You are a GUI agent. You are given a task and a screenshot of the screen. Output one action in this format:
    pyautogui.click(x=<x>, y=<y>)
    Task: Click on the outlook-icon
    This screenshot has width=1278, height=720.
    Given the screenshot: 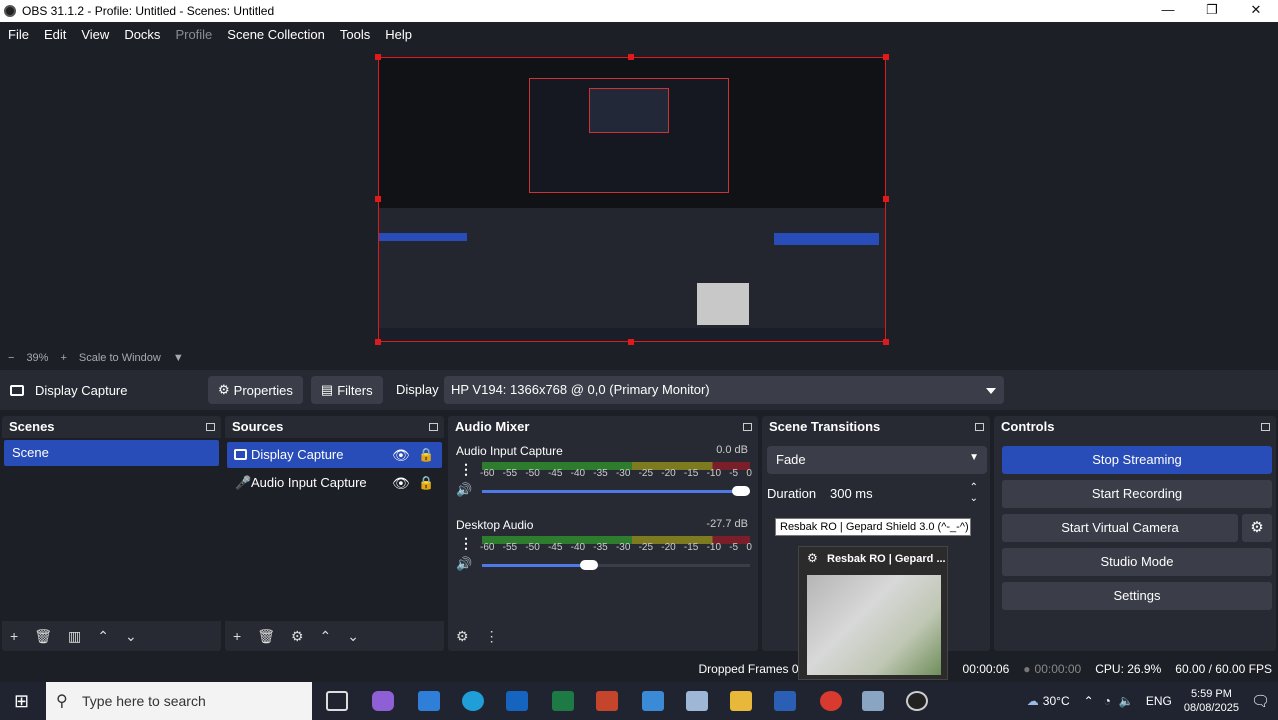 What is the action you would take?
    pyautogui.click(x=517, y=701)
    